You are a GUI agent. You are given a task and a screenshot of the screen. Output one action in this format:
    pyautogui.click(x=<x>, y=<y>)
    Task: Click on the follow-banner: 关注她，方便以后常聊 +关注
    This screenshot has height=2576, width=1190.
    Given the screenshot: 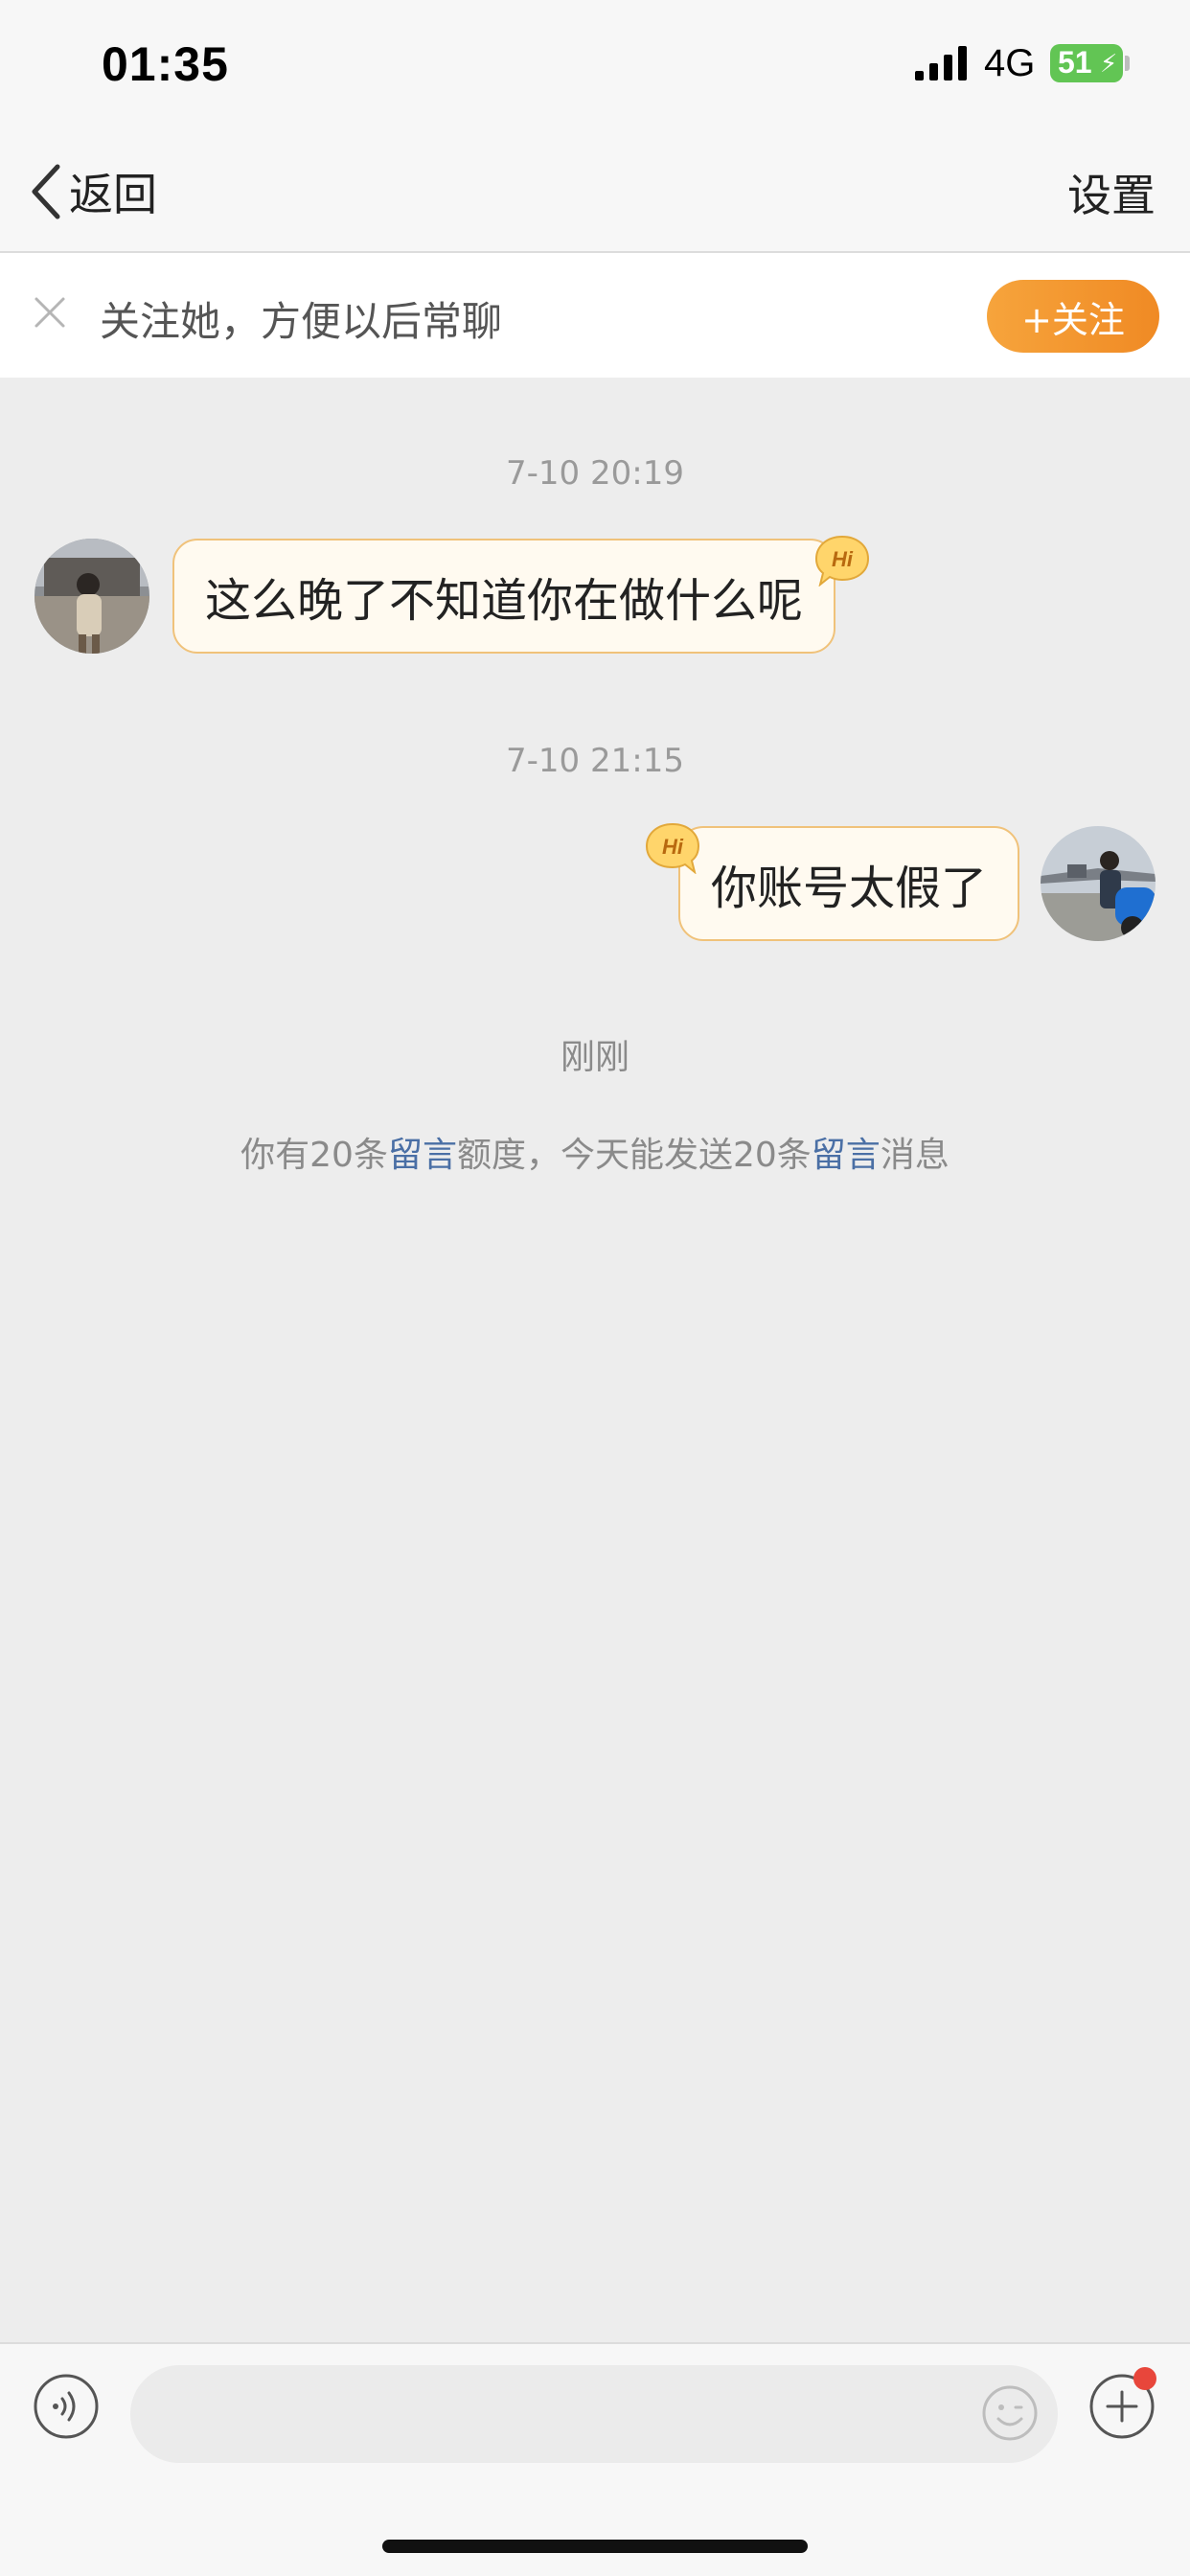 What is the action you would take?
    pyautogui.click(x=595, y=315)
    